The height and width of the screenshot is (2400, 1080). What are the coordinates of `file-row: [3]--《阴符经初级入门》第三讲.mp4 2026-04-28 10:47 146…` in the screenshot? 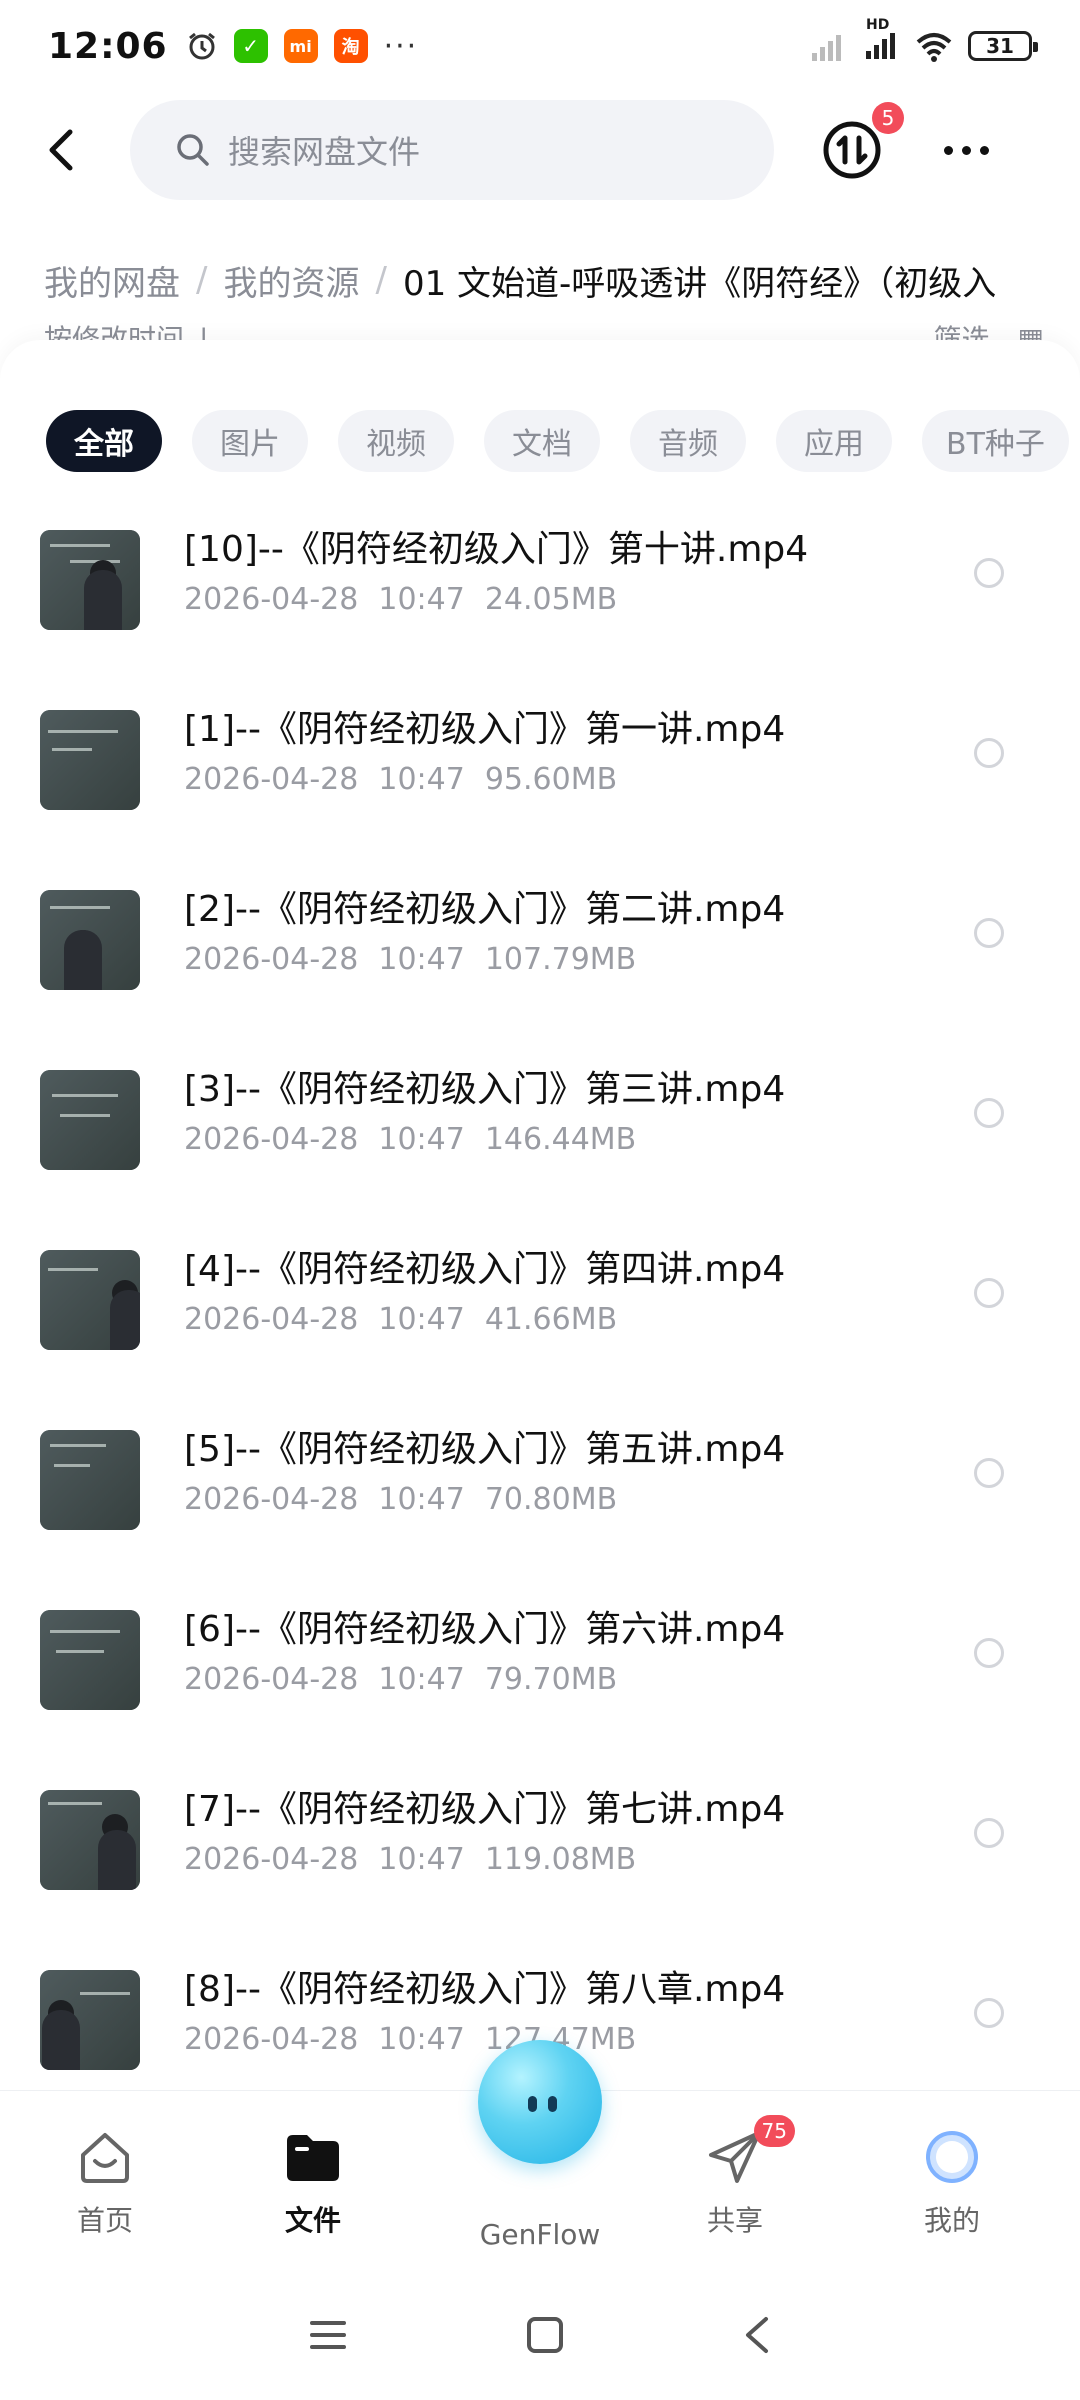 It's located at (540, 1150).